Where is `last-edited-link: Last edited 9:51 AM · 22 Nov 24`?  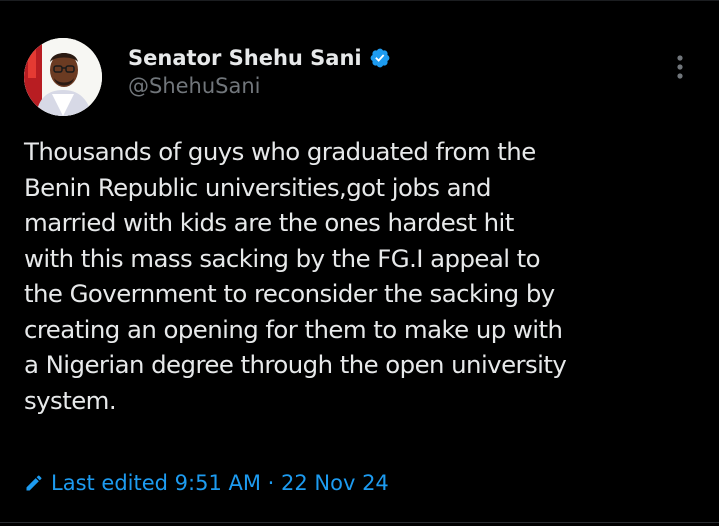
last-edited-link: Last edited 9:51 AM · 22 Nov 24 is located at coordinates (206, 483).